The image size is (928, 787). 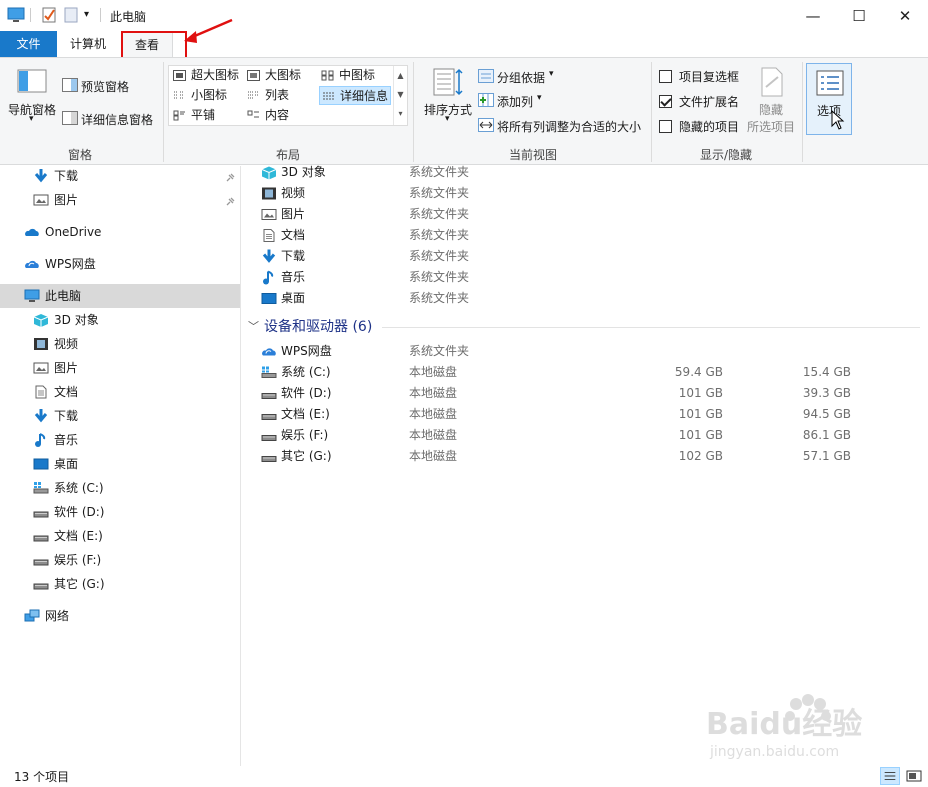 What do you see at coordinates (826, 435) in the screenshot?
I see `free-space: 86.1 GB` at bounding box center [826, 435].